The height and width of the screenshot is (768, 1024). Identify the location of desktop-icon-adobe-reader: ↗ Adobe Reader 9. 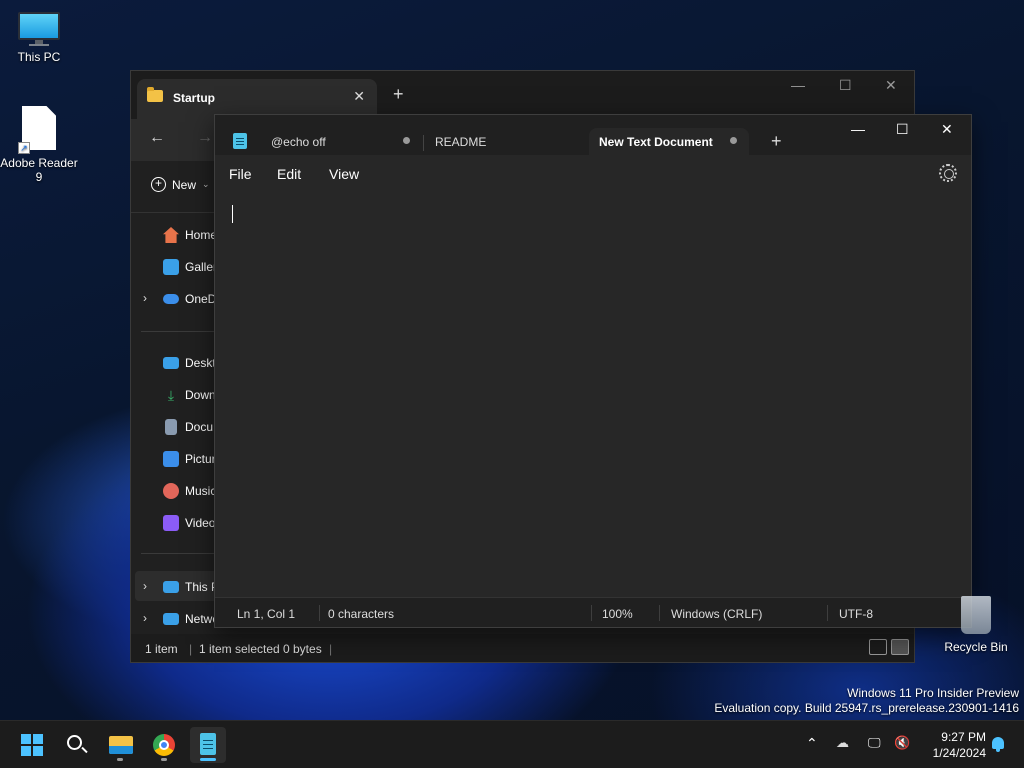
(39, 145).